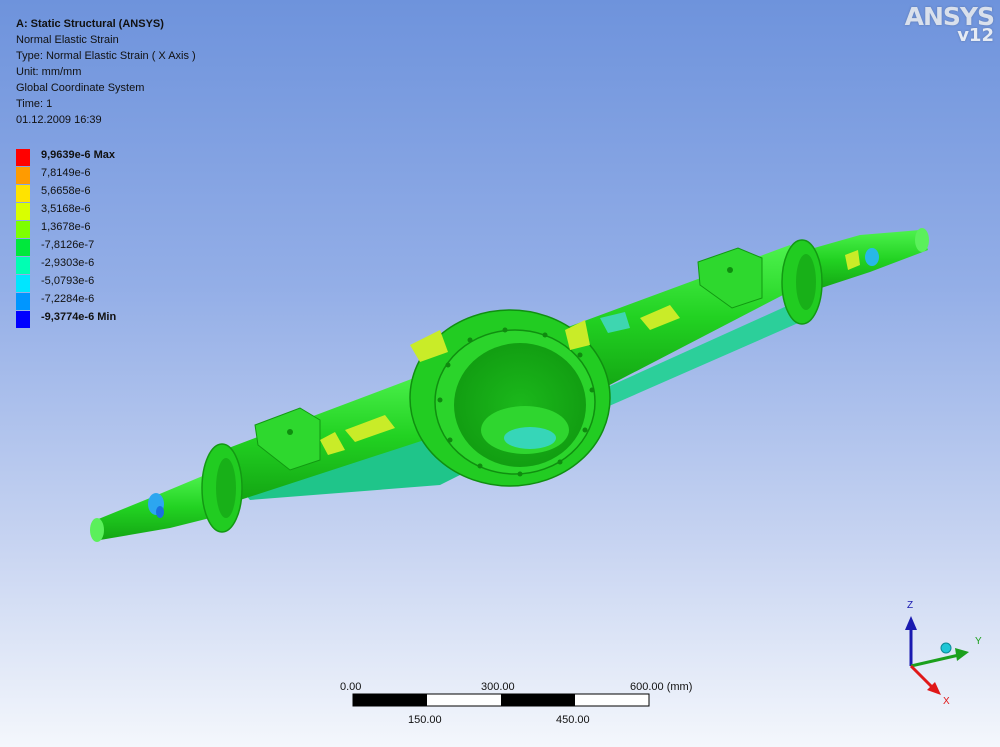 The height and width of the screenshot is (747, 1000). What do you see at coordinates (97, 530) in the screenshot?
I see `left-spindle-end` at bounding box center [97, 530].